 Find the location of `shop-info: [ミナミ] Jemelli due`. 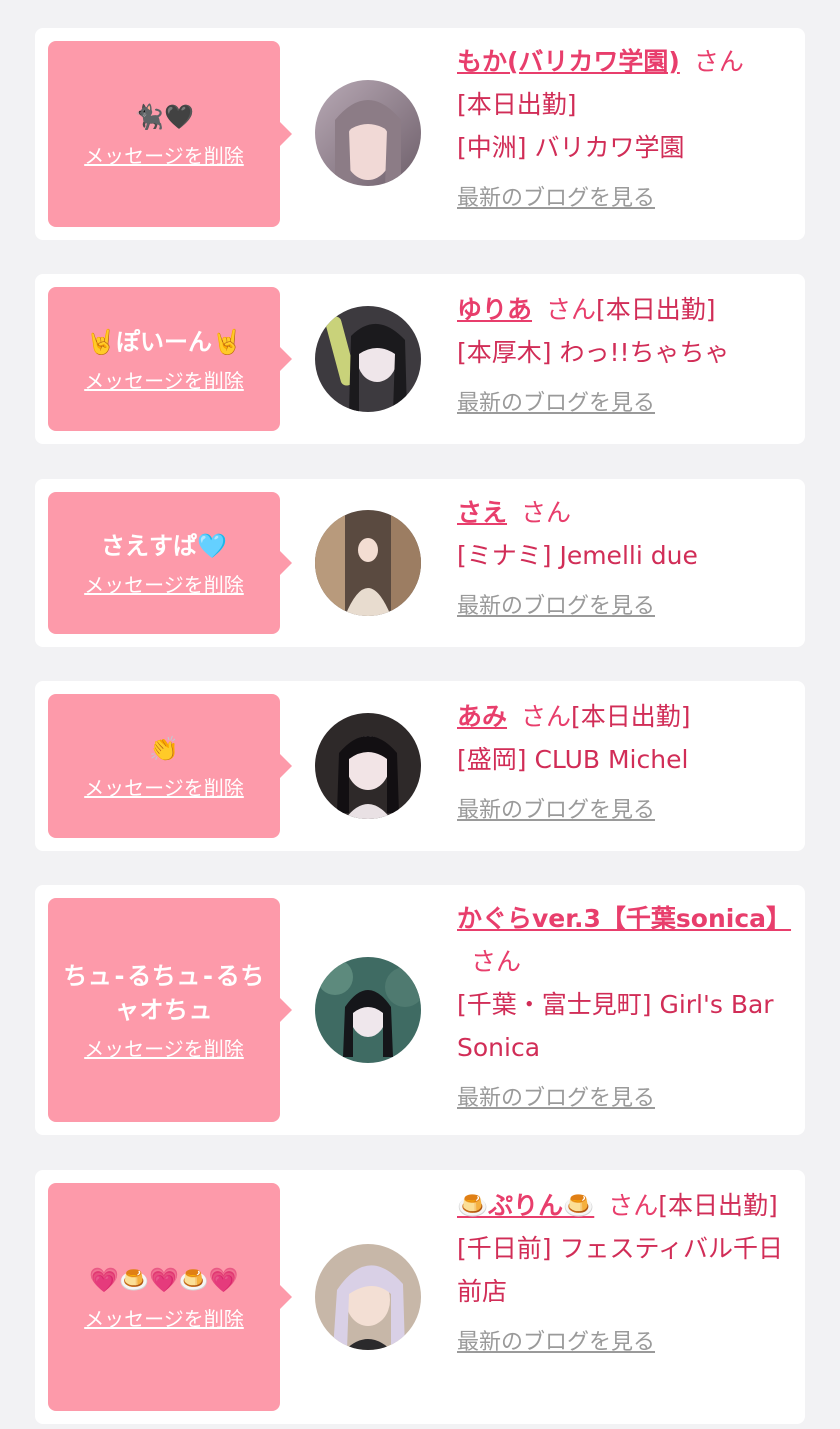

shop-info: [ミナミ] Jemelli due is located at coordinates (577, 555).